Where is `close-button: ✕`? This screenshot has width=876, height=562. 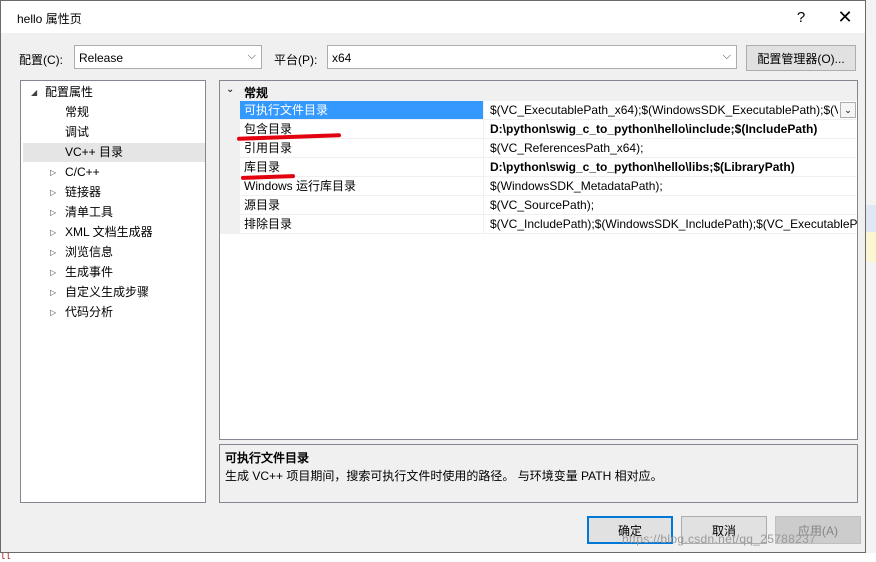
close-button: ✕ is located at coordinates (845, 17).